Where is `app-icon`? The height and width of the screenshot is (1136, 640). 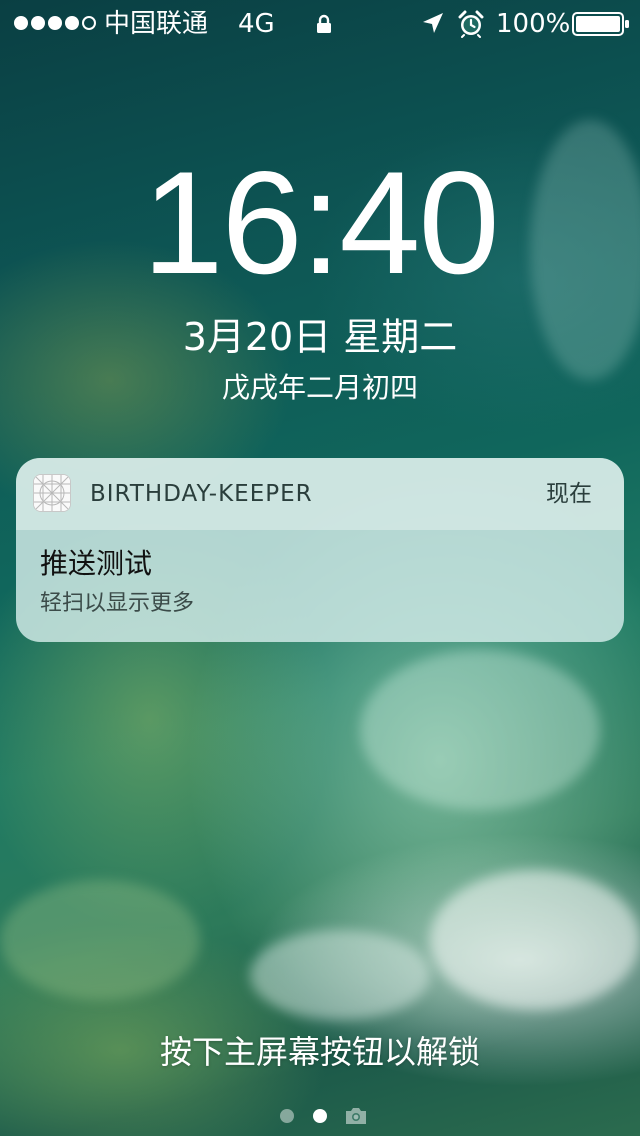 app-icon is located at coordinates (52, 493).